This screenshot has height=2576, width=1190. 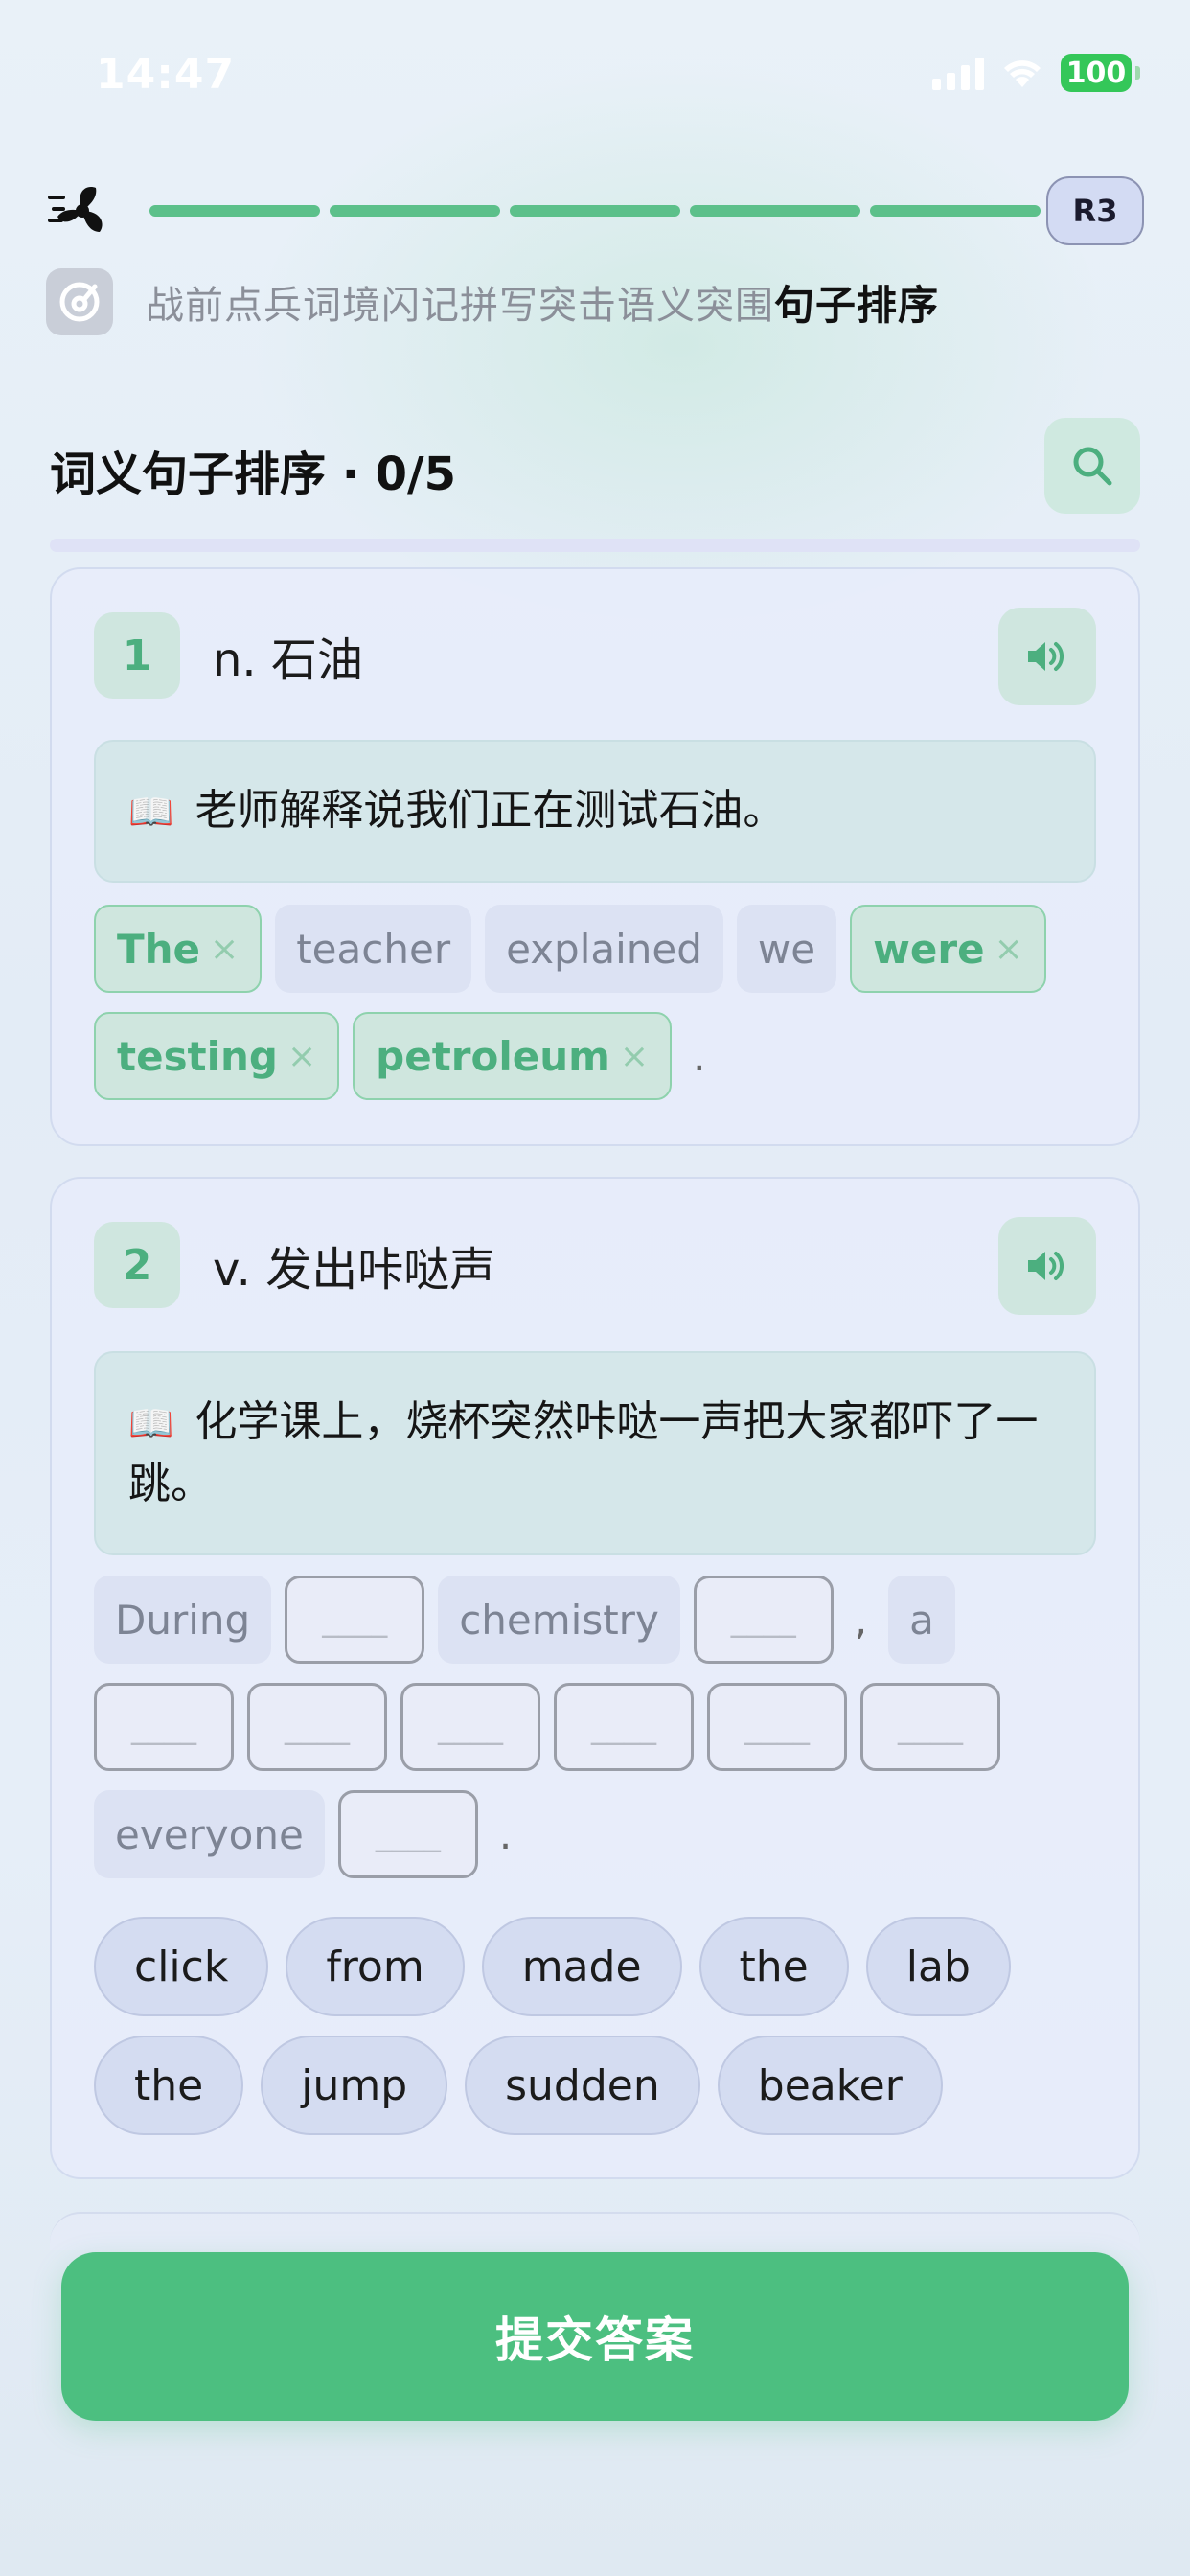 What do you see at coordinates (182, 1966) in the screenshot?
I see `word-option: click` at bounding box center [182, 1966].